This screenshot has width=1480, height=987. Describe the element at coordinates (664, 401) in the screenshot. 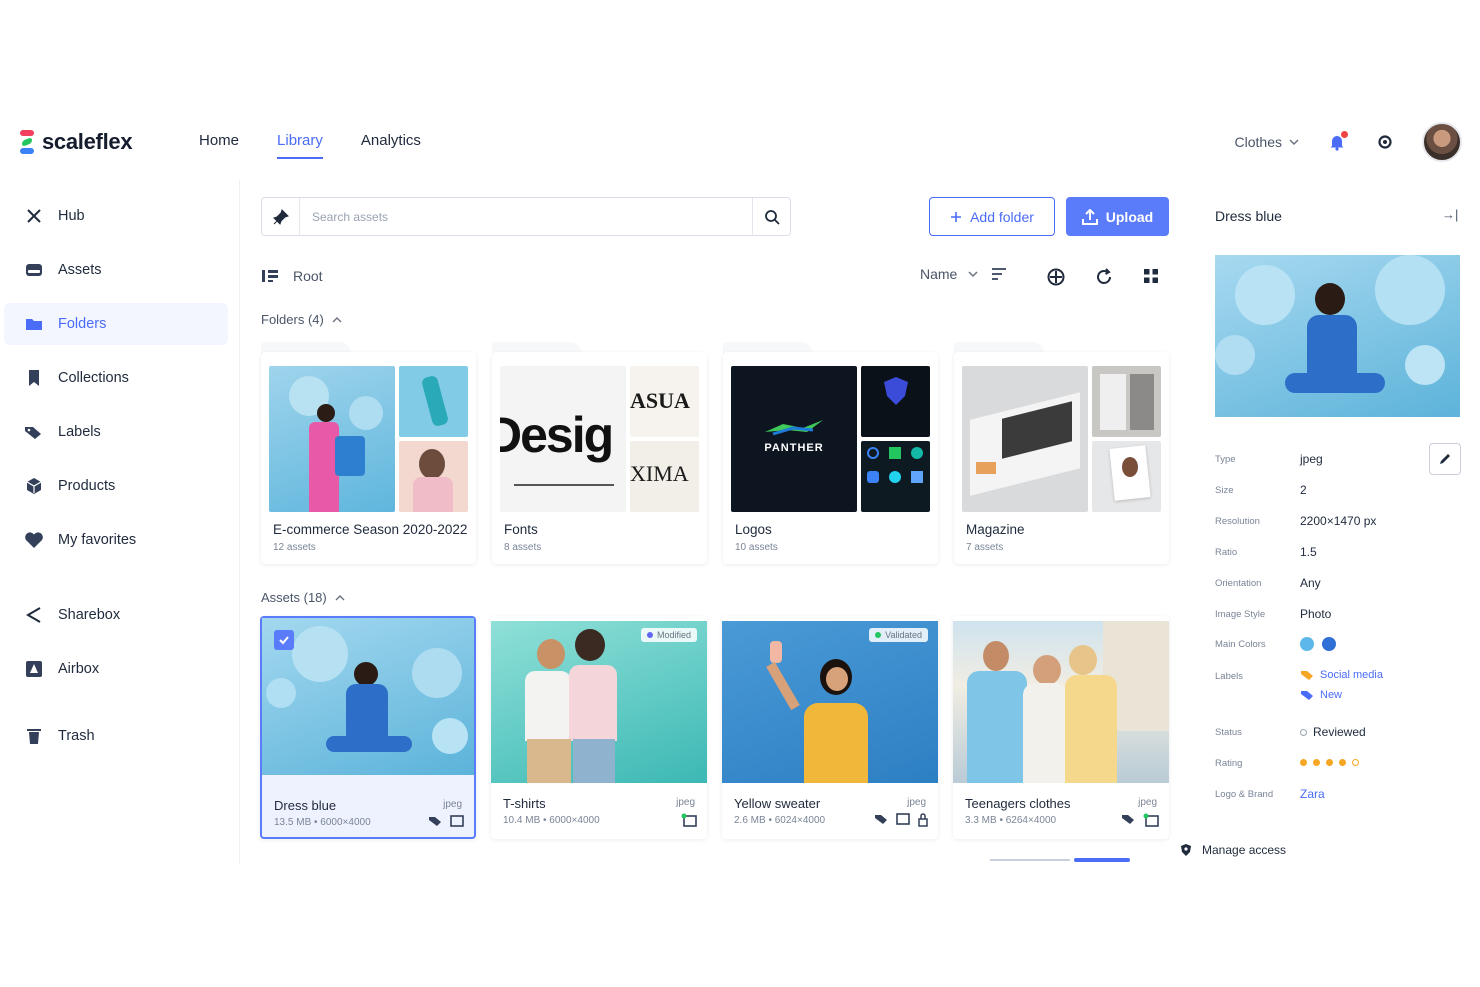

I see `thumbnail-image: ASUA` at that location.